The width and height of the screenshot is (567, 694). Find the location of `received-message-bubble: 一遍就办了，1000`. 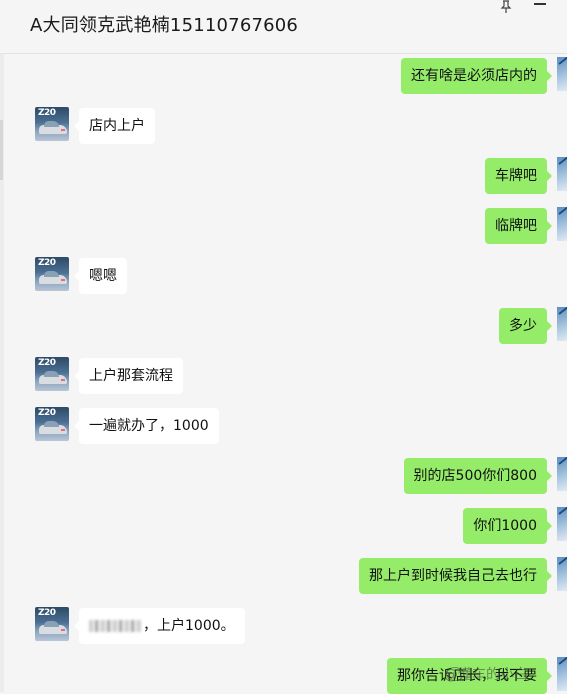

received-message-bubble: 一遍就办了，1000 is located at coordinates (146, 426).